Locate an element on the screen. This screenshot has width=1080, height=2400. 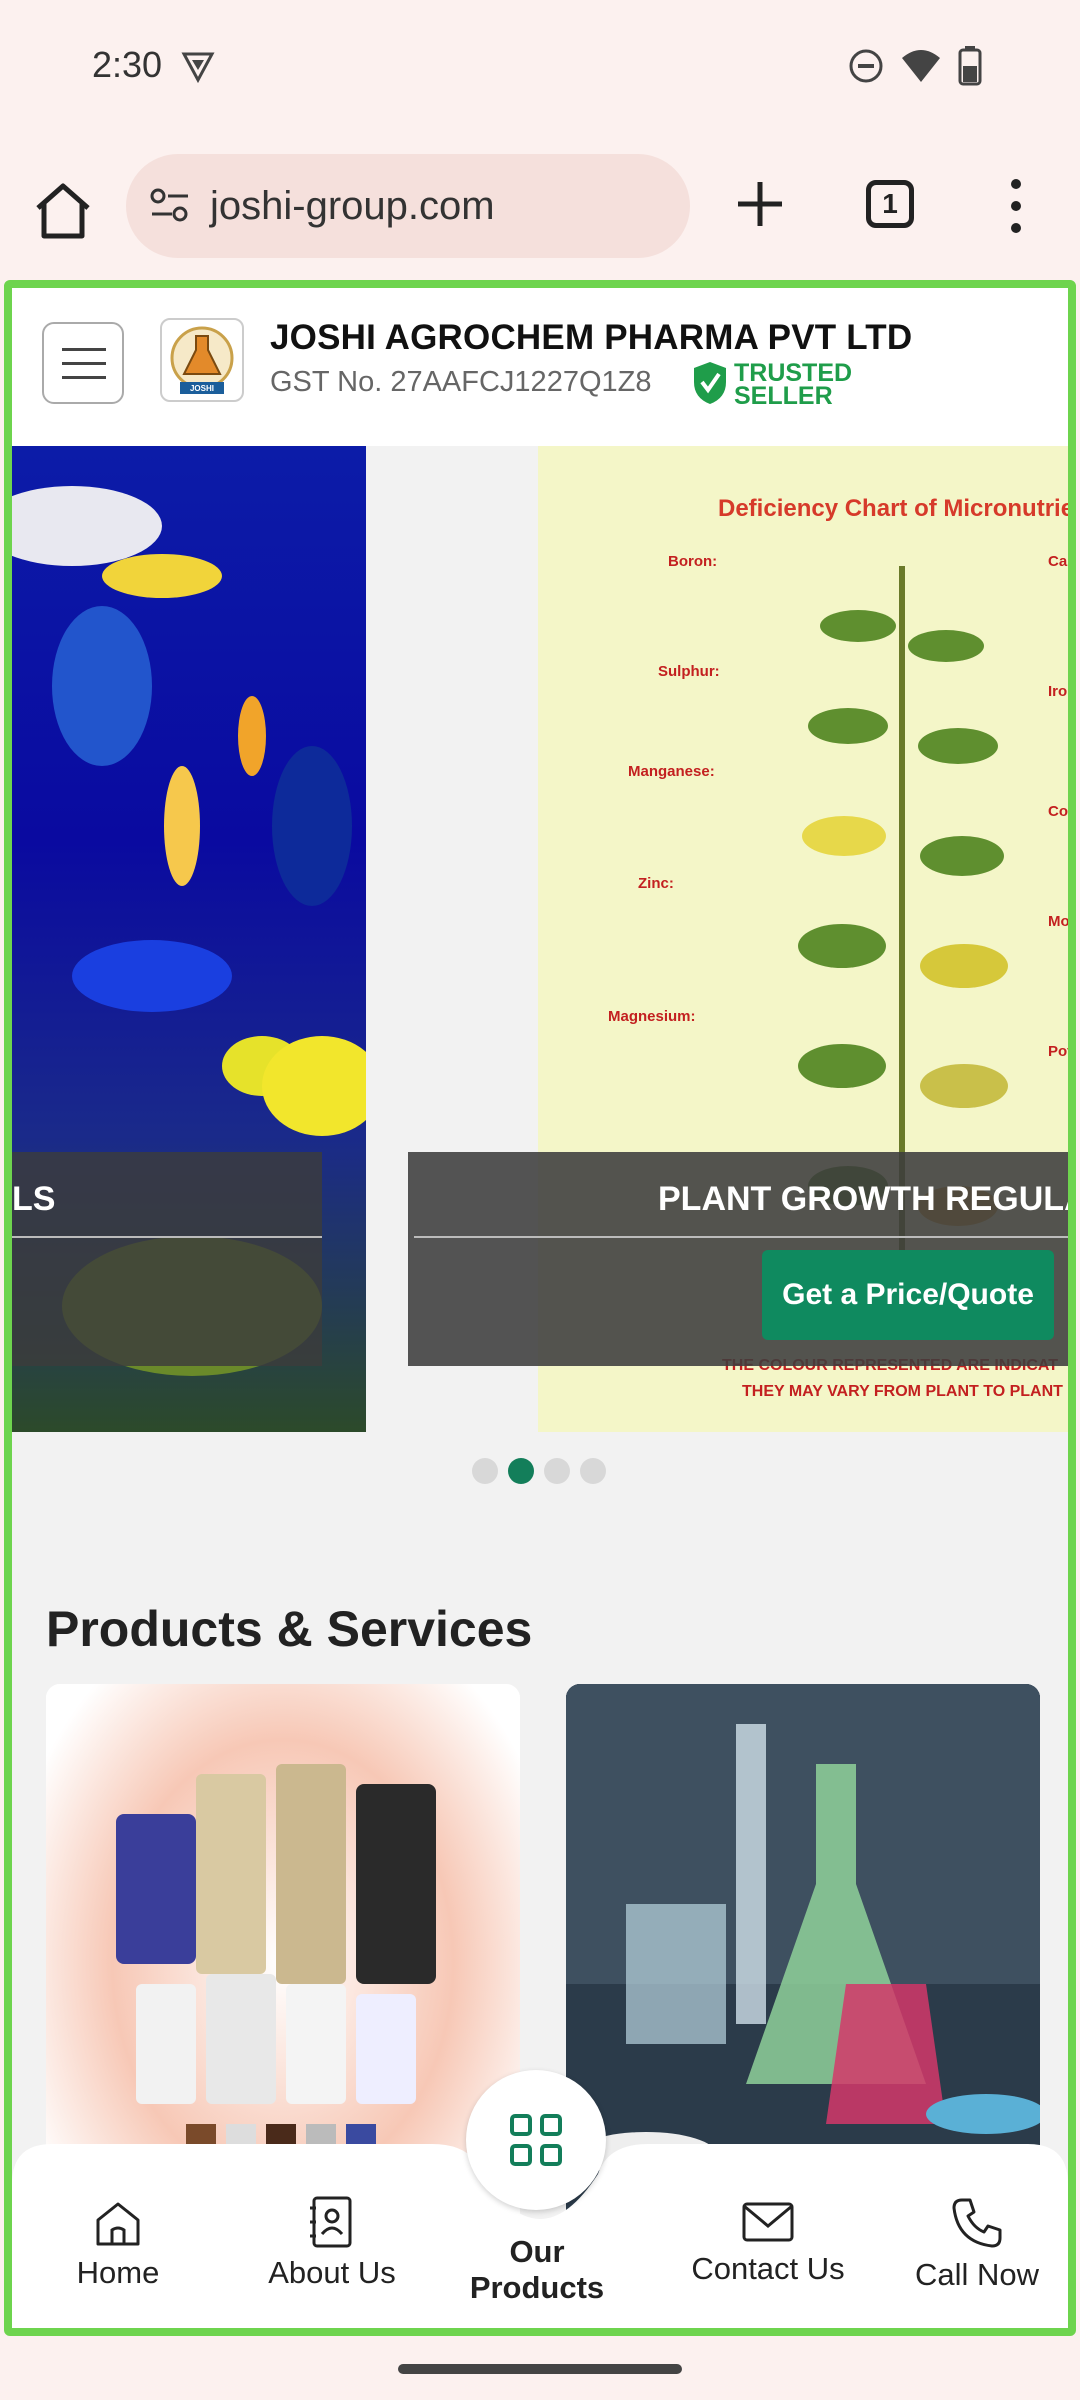
browser-toolbar: joshi-group.com 1 is located at coordinates (540, 210).